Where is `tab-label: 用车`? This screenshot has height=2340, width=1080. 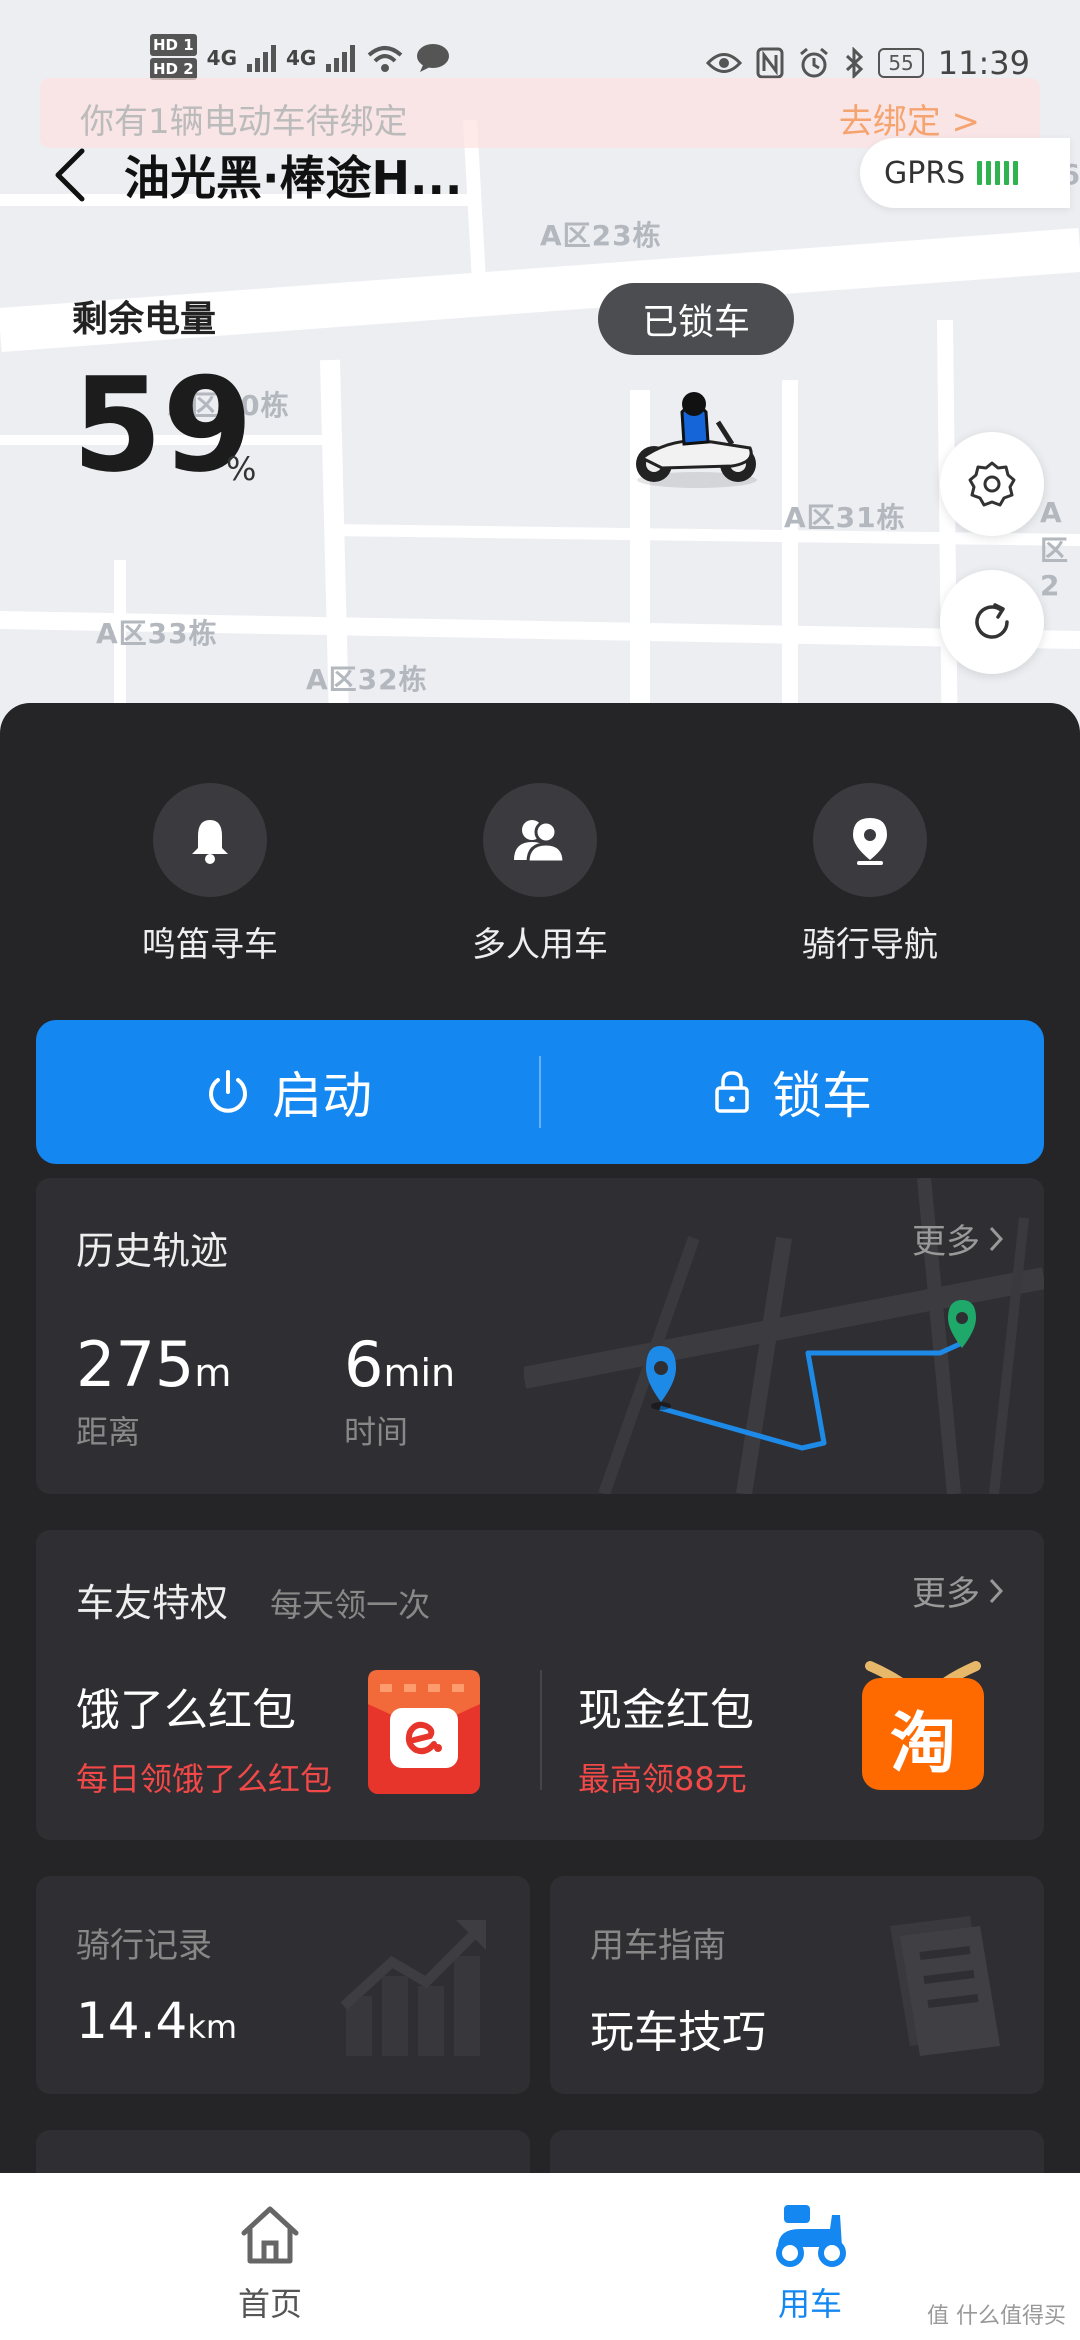
tab-label: 用车 is located at coordinates (809, 2304).